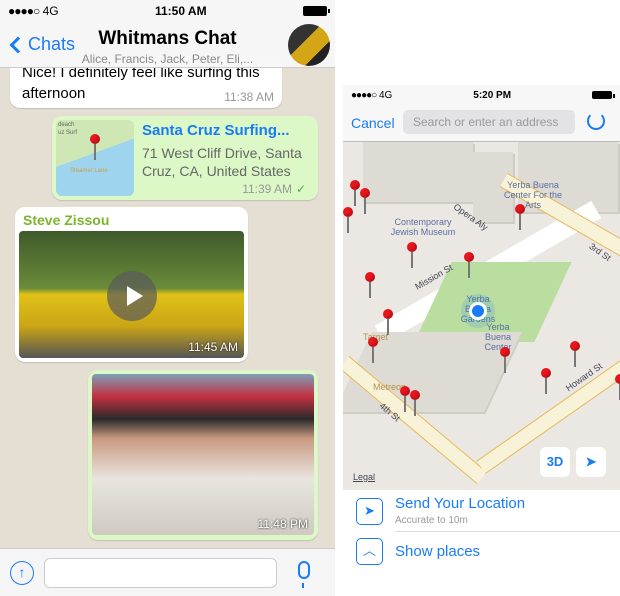  I want to click on chevron-left-icon, so click(18, 44).